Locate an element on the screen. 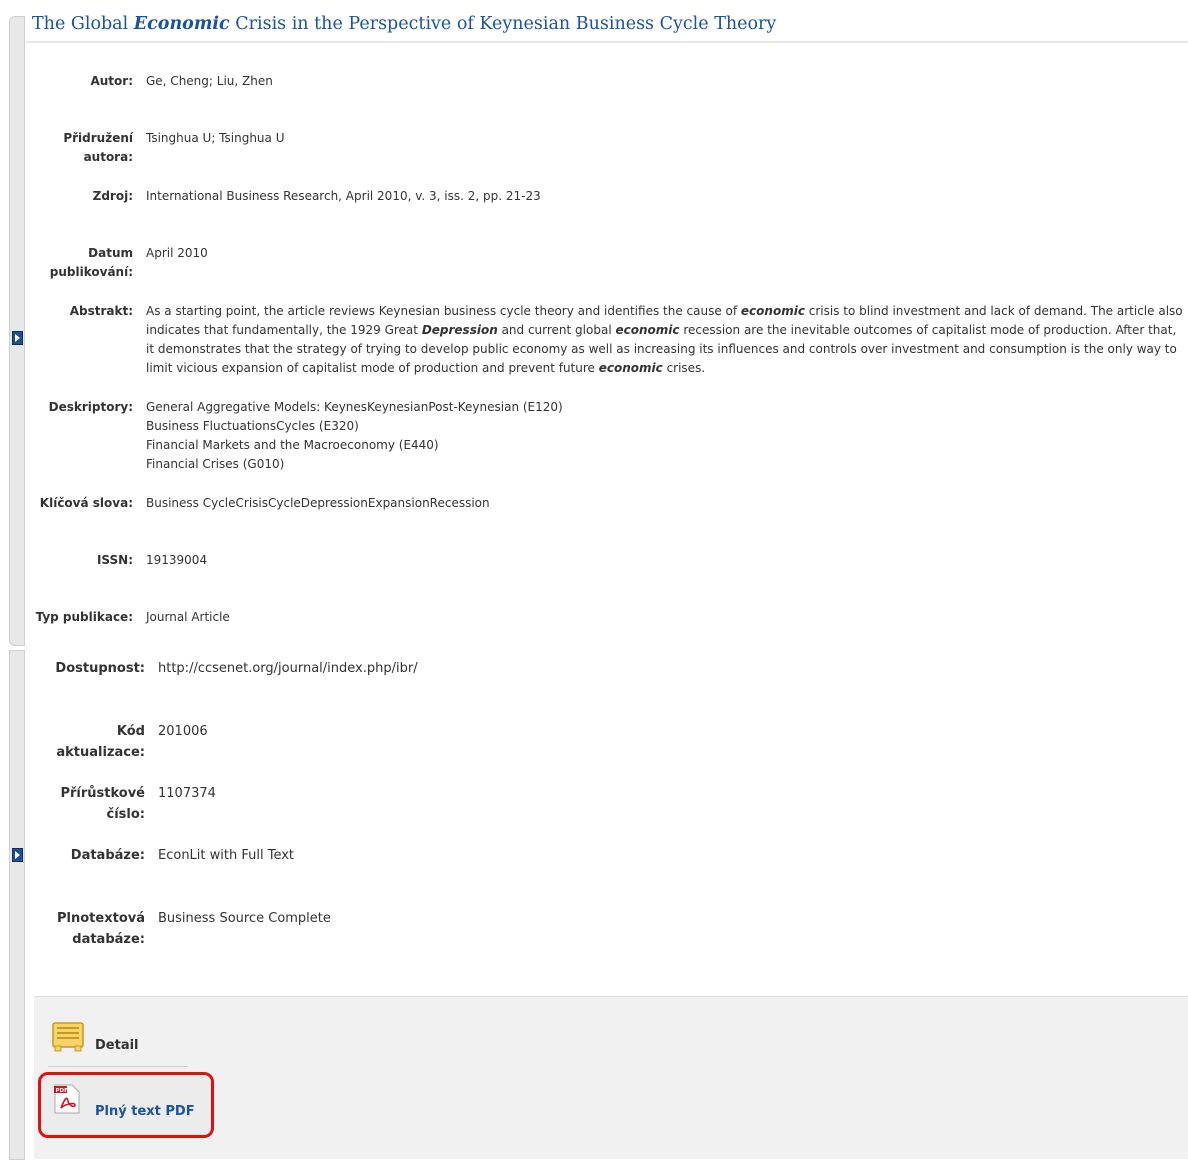 The width and height of the screenshot is (1188, 1160). actions-divider is located at coordinates (118, 1066).